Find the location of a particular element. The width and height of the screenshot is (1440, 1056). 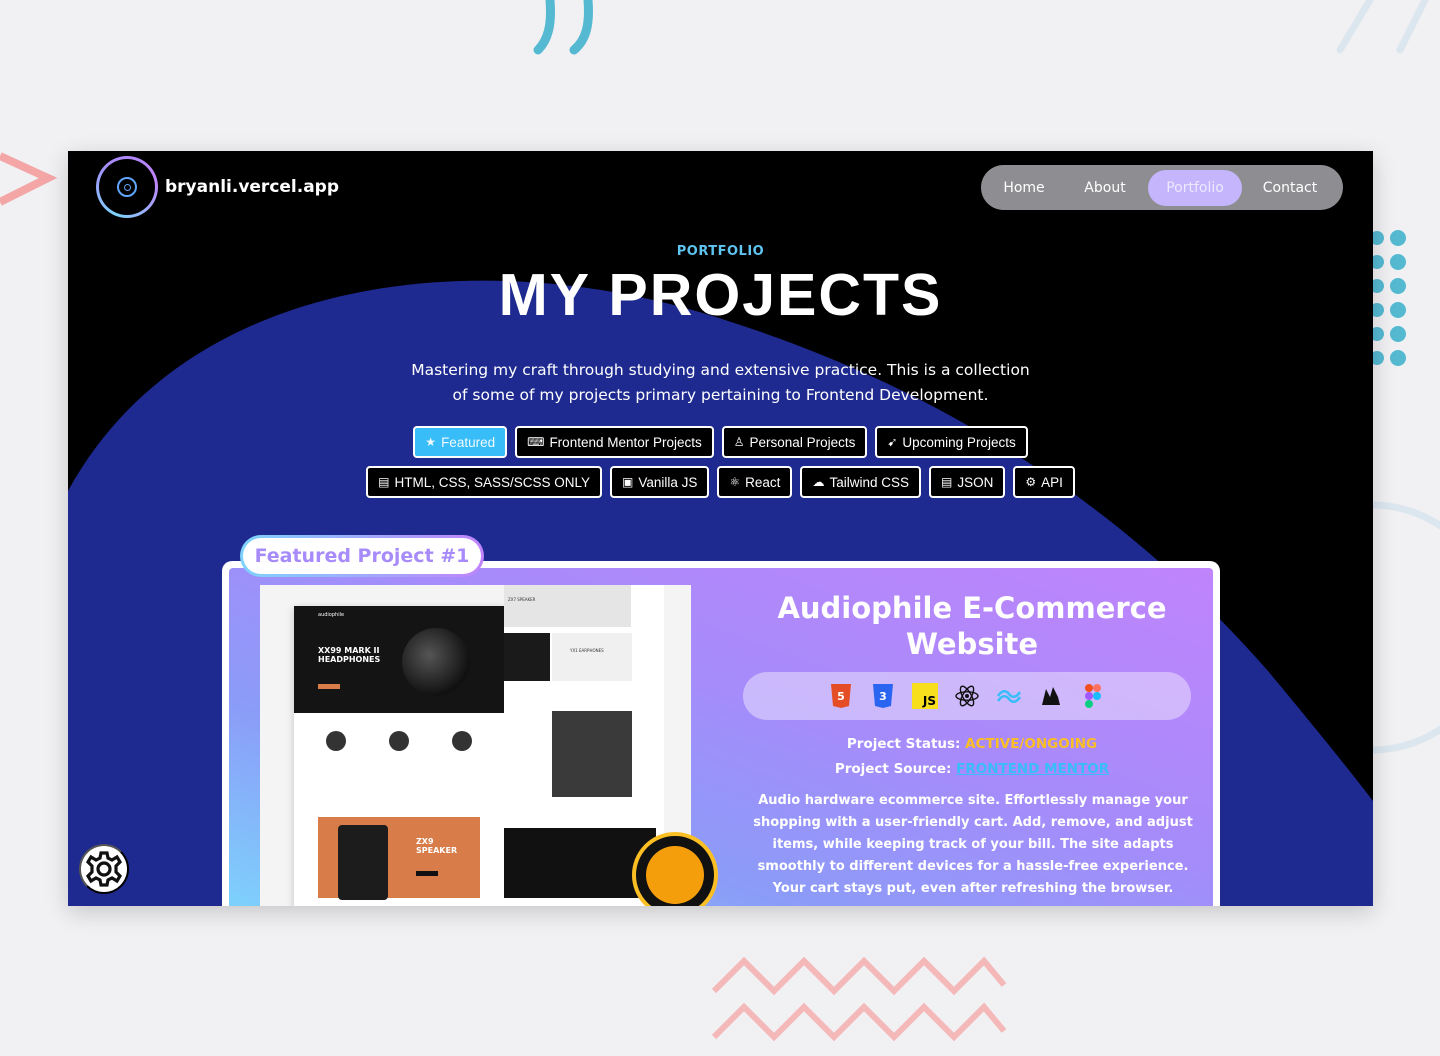

tech-stack-bar: 5 3 JS is located at coordinates (967, 696).